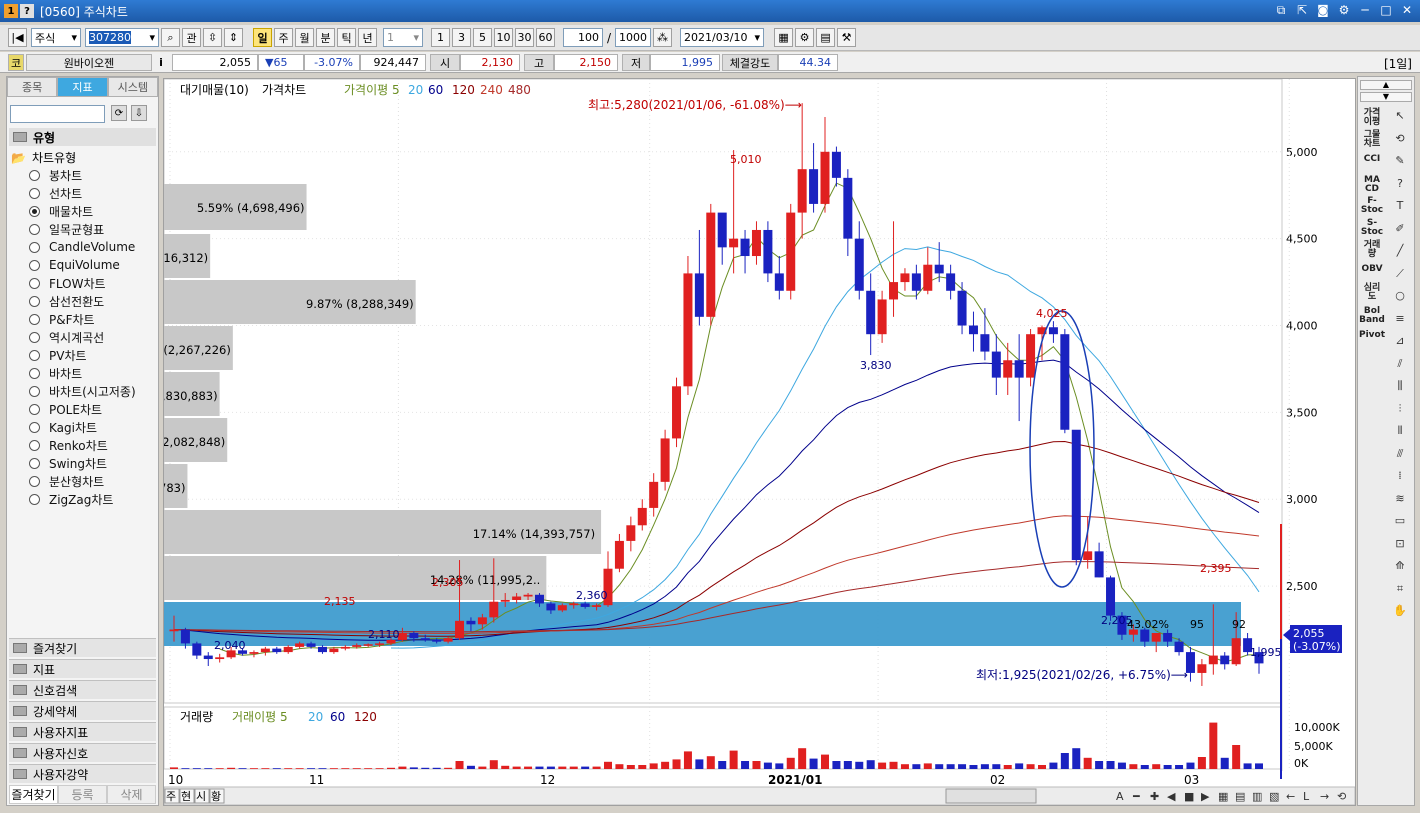 This screenshot has height=813, width=1420. Describe the element at coordinates (82, 409) in the screenshot. I see `chart-type-option: POLE차트` at that location.